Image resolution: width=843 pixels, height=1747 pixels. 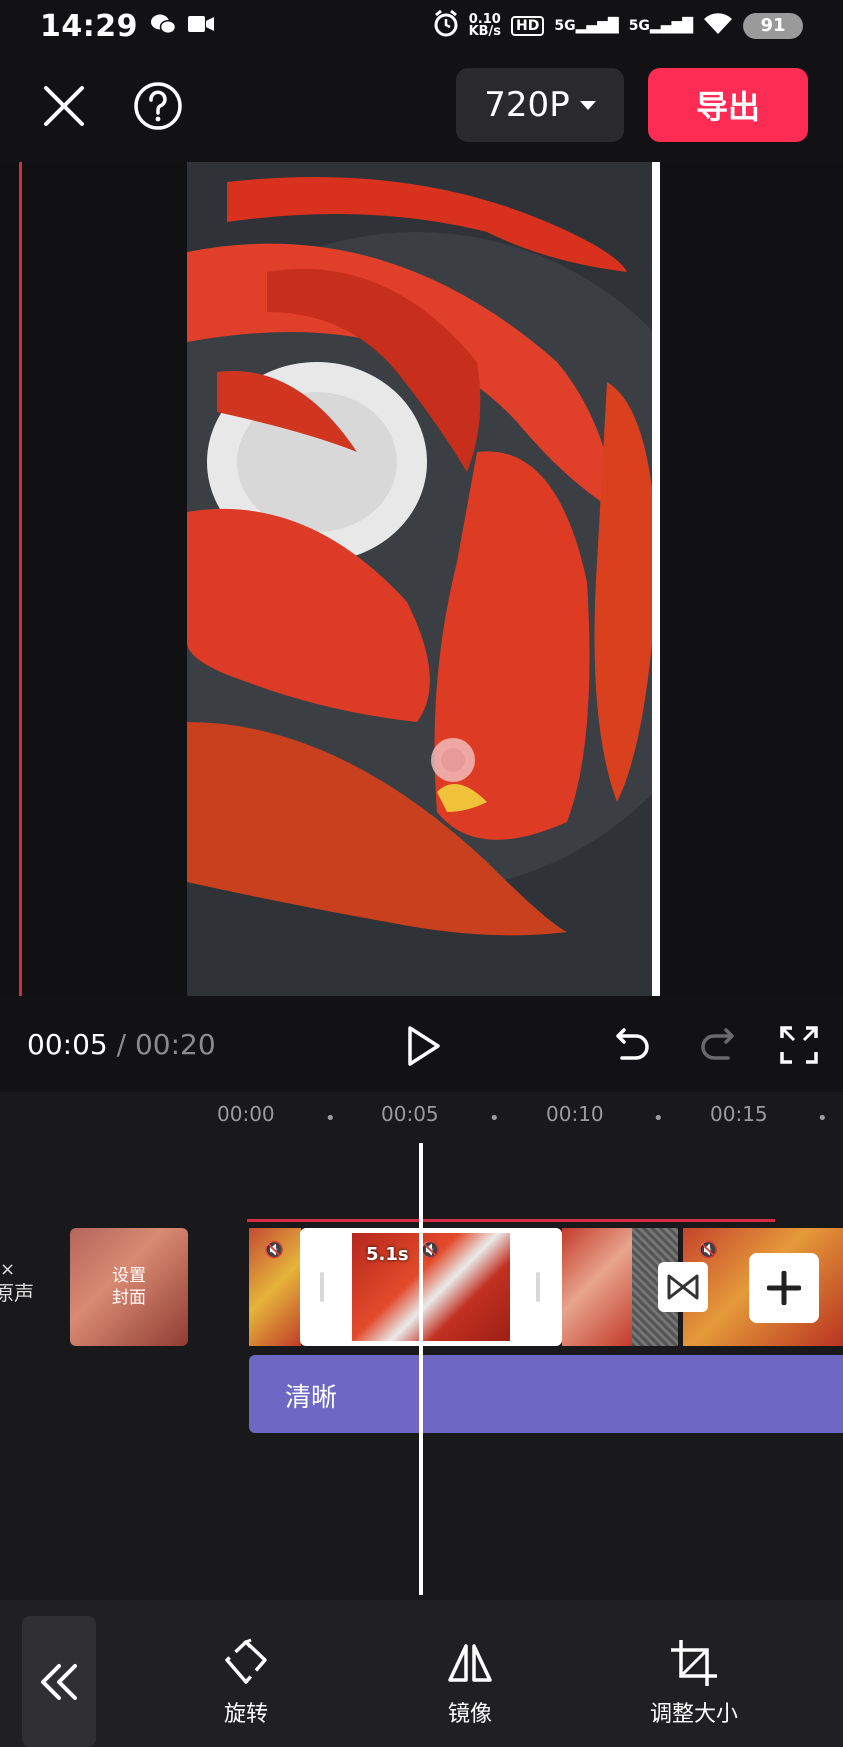 I want to click on redo-button, so click(x=717, y=1044).